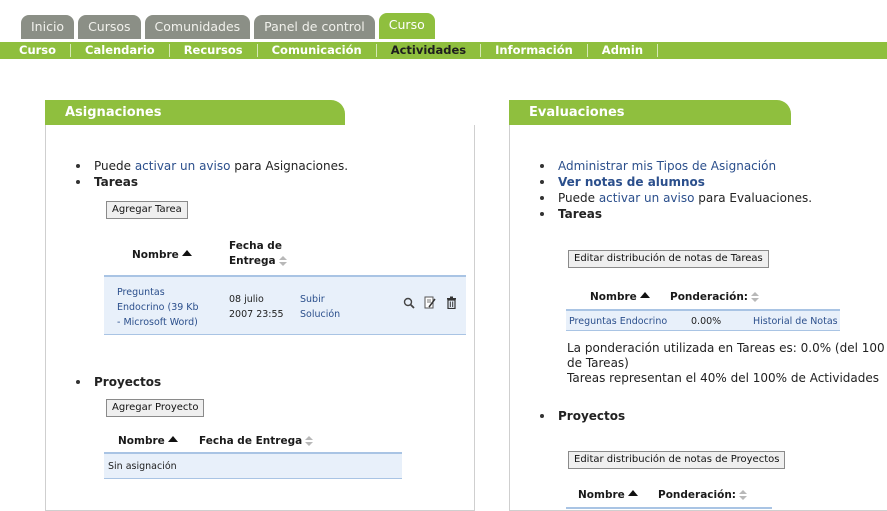 The image size is (887, 511). I want to click on tab-panel-de-control: Panel de control, so click(314, 27).